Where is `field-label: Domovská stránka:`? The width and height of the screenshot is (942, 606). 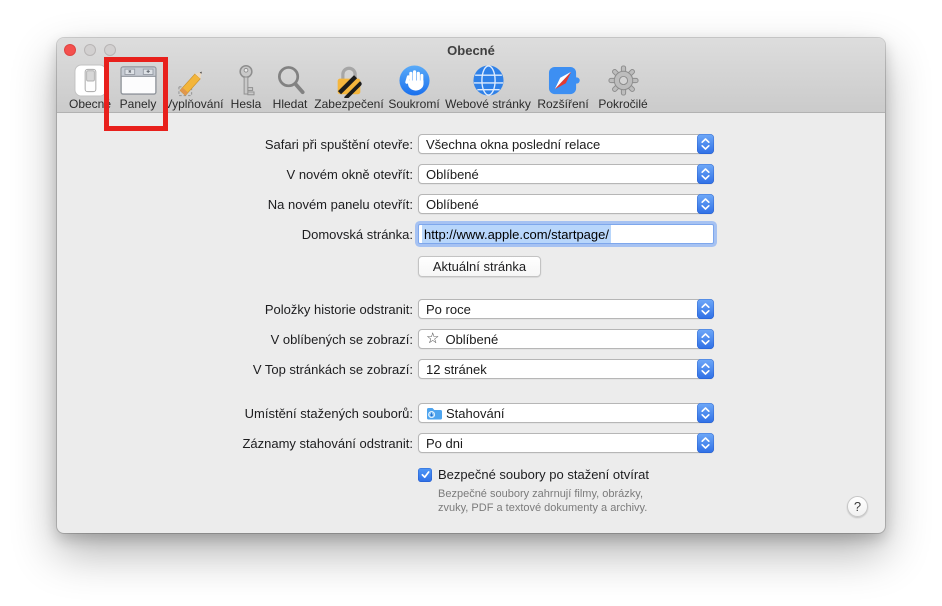
field-label: Domovská stránka: is located at coordinates (357, 234).